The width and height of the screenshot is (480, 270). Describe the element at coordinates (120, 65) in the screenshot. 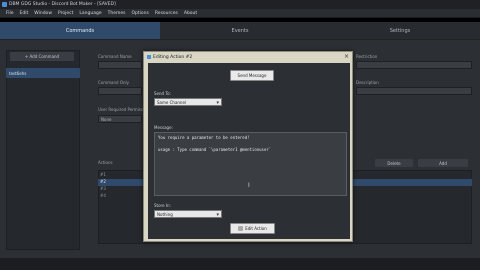

I see `command-name-field` at that location.